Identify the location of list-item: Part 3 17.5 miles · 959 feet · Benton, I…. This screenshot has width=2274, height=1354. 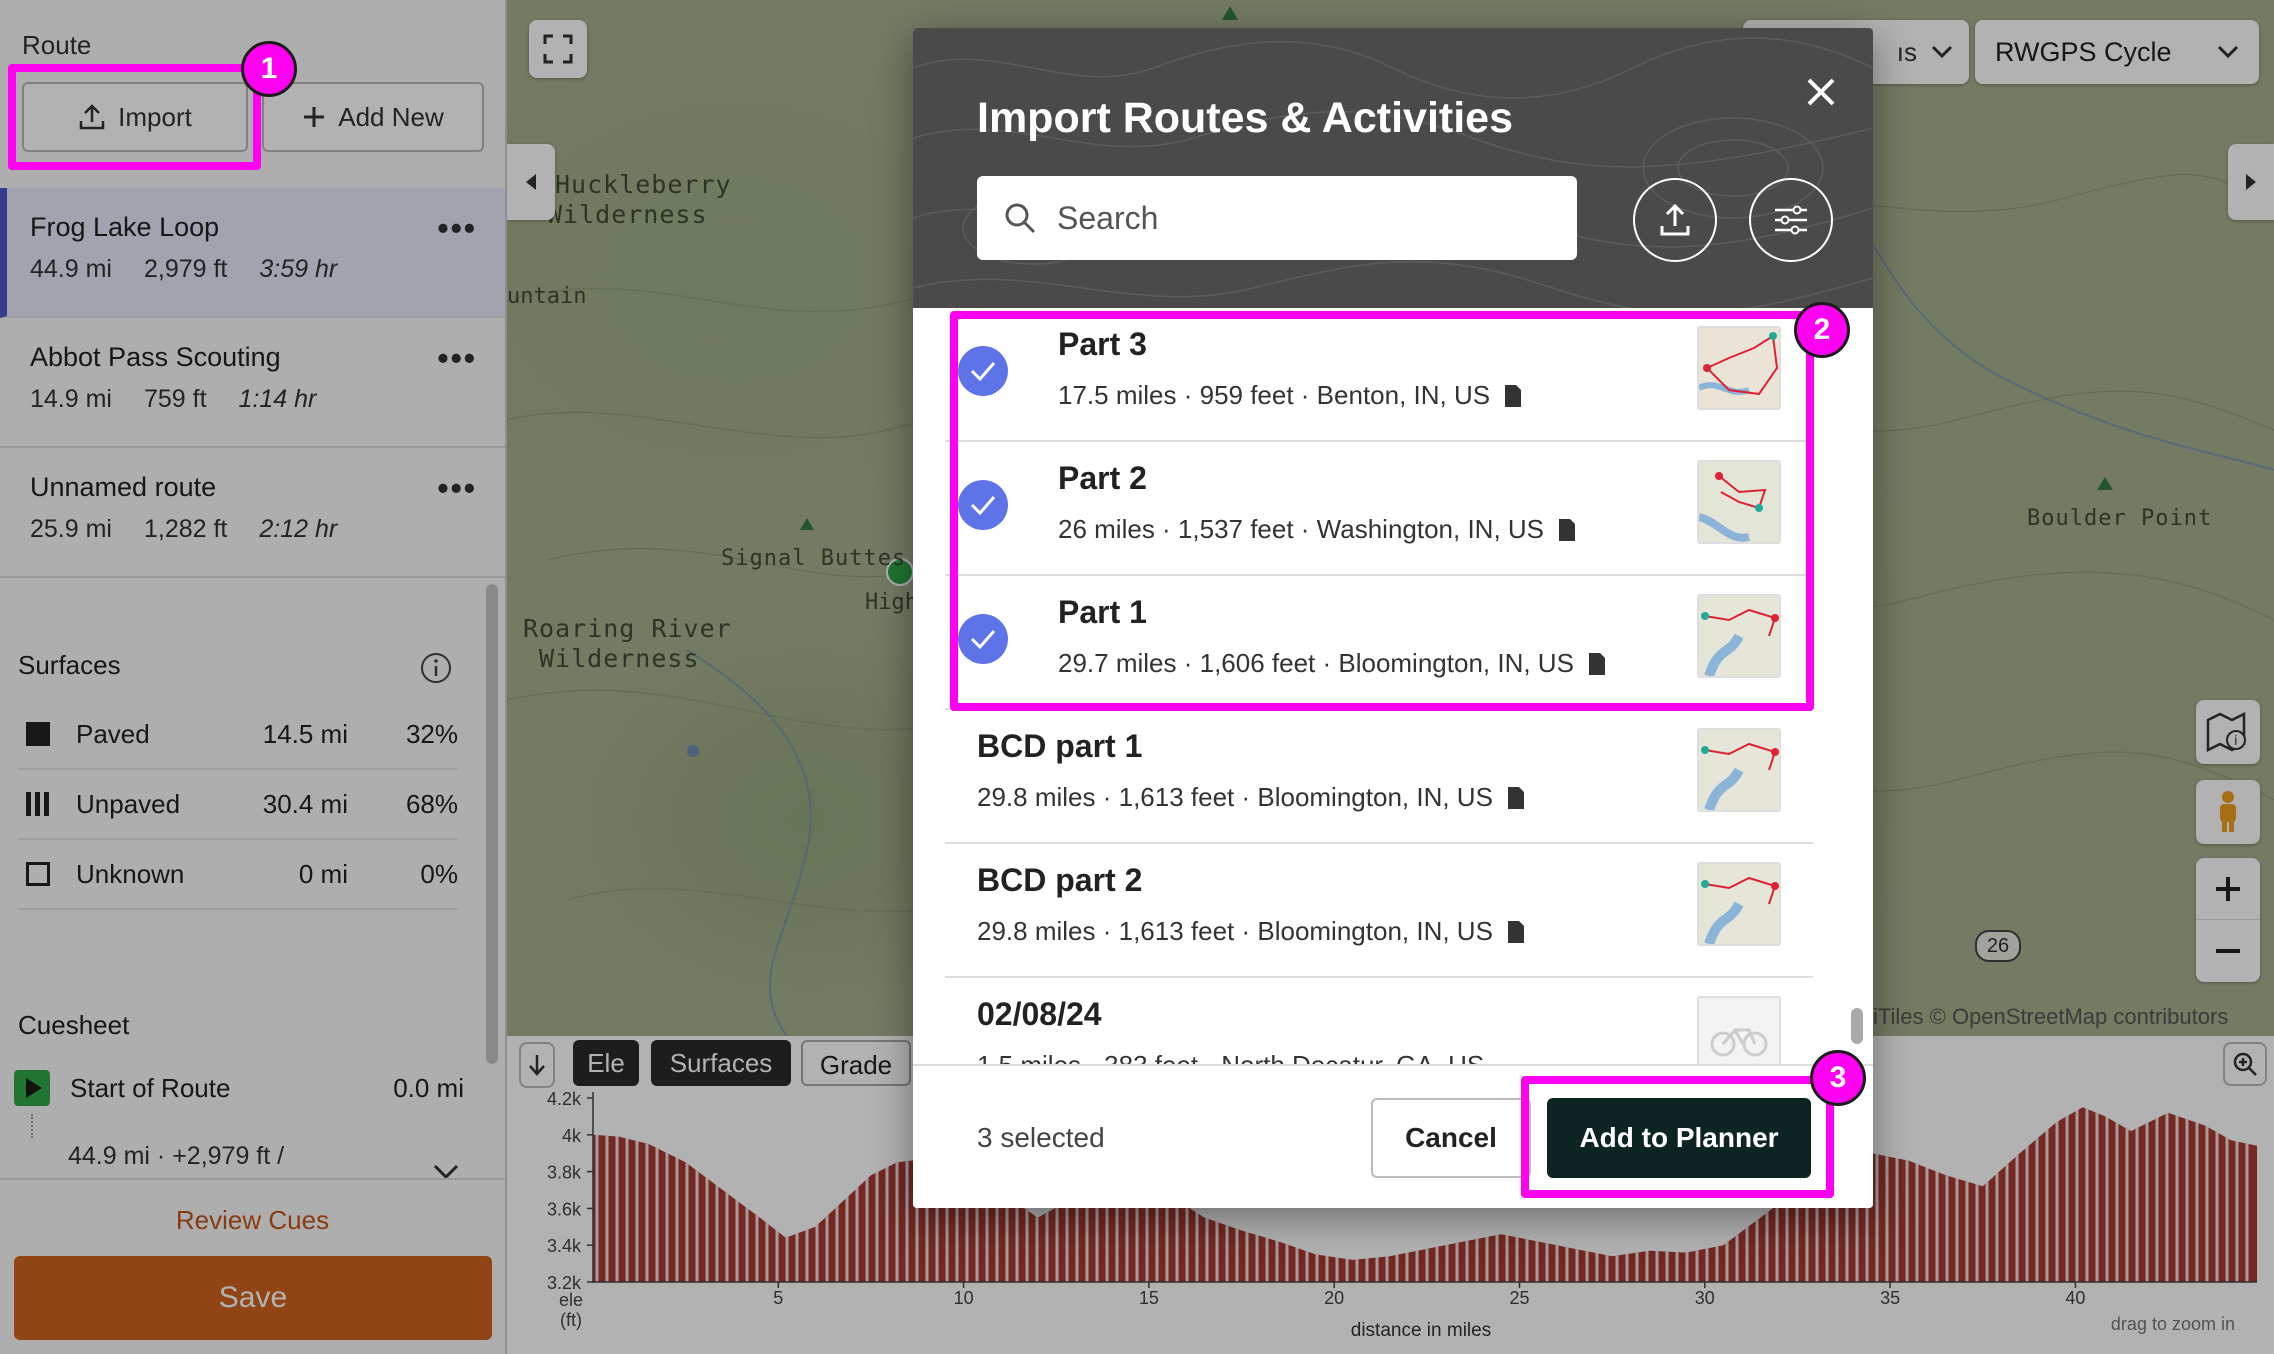
(1379, 375).